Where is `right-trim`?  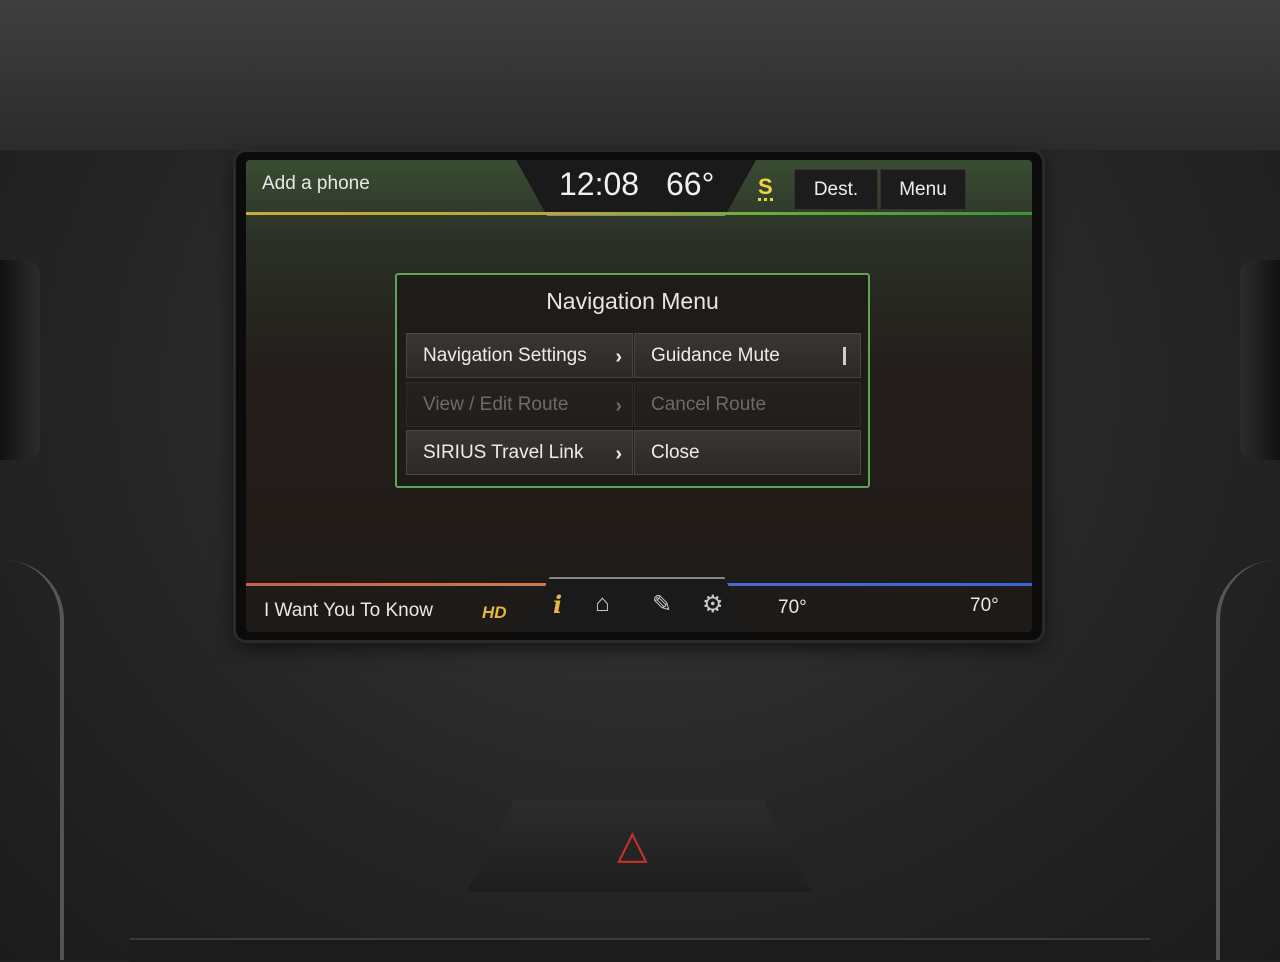
right-trim is located at coordinates (1248, 760).